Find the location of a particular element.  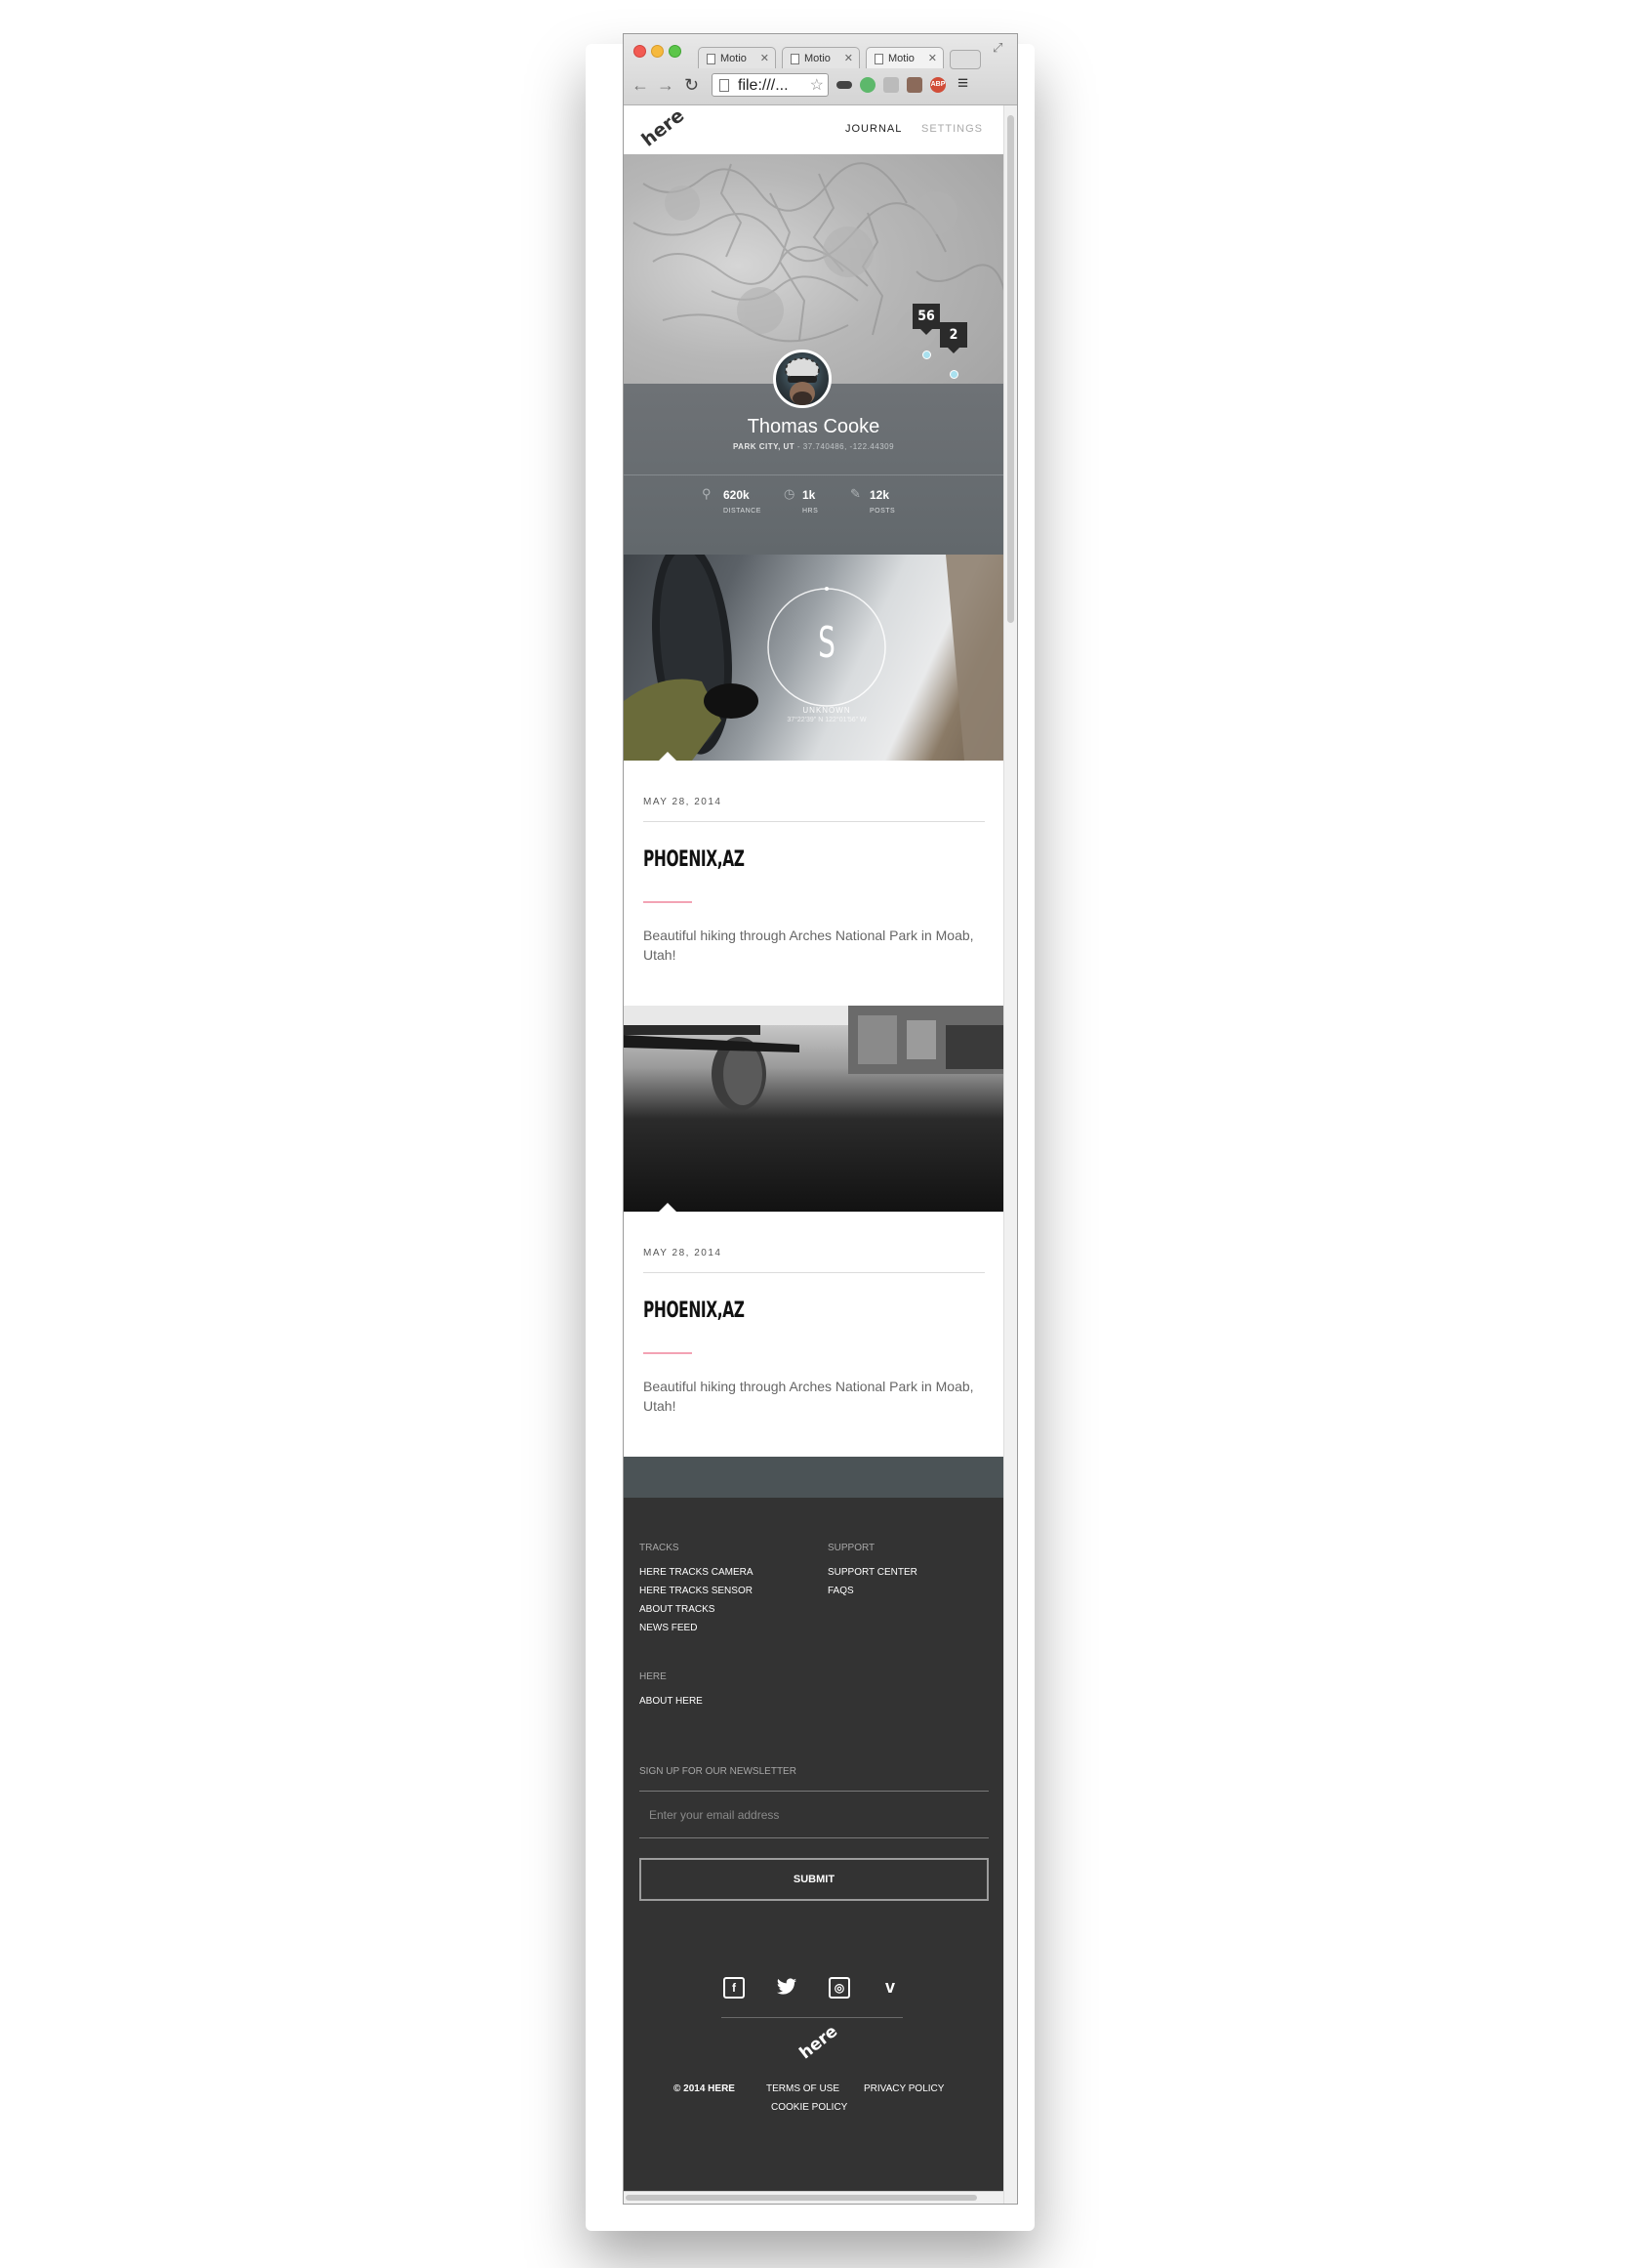

map-cluster-marker: 2 is located at coordinates (953, 337).